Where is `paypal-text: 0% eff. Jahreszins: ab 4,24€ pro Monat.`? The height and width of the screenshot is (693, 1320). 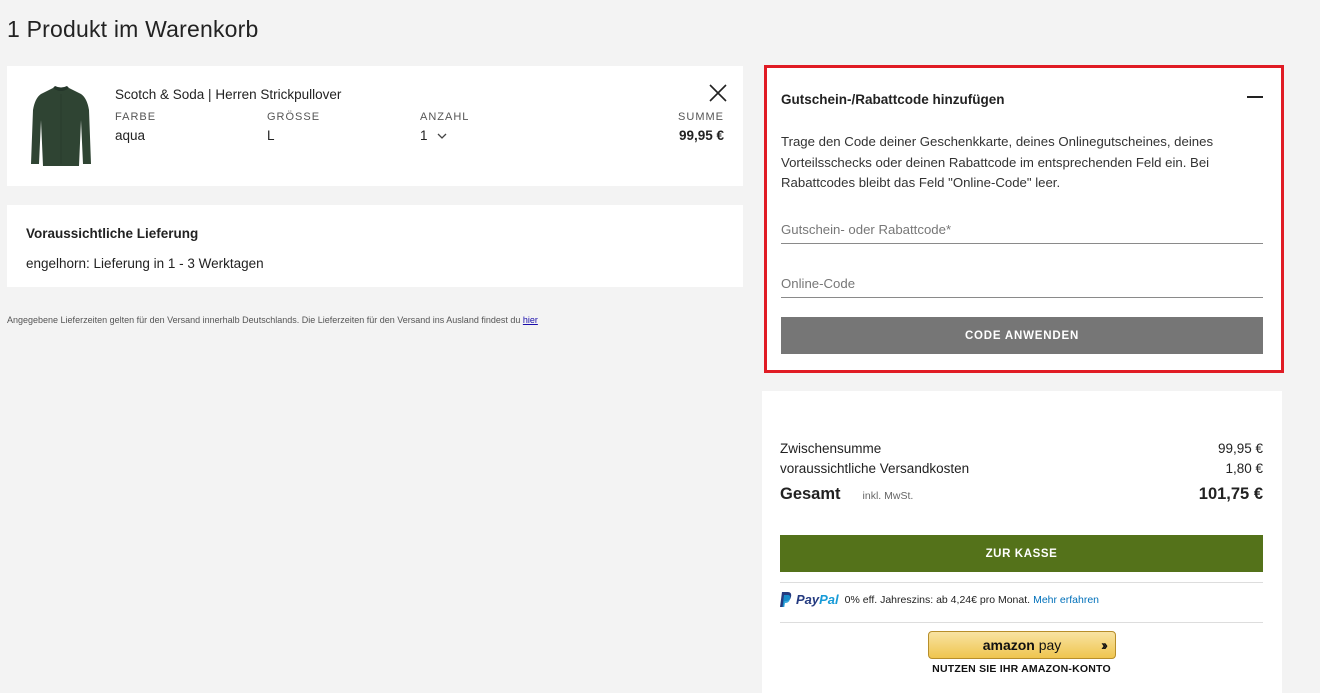
paypal-text: 0% eff. Jahreszins: ab 4,24€ pro Monat. is located at coordinates (937, 599).